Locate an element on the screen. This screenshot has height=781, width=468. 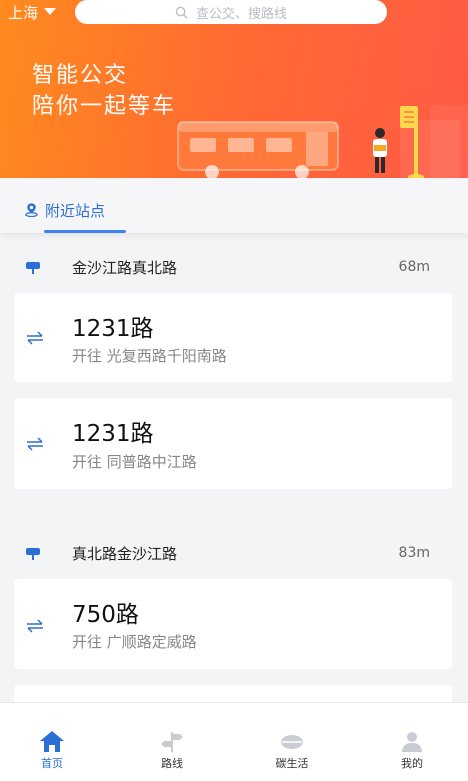
nav-mine-label: 我的 is located at coordinates (412, 763).